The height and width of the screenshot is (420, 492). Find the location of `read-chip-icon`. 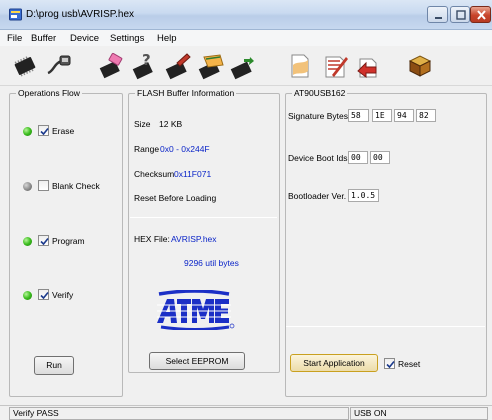

read-chip-icon is located at coordinates (243, 66).